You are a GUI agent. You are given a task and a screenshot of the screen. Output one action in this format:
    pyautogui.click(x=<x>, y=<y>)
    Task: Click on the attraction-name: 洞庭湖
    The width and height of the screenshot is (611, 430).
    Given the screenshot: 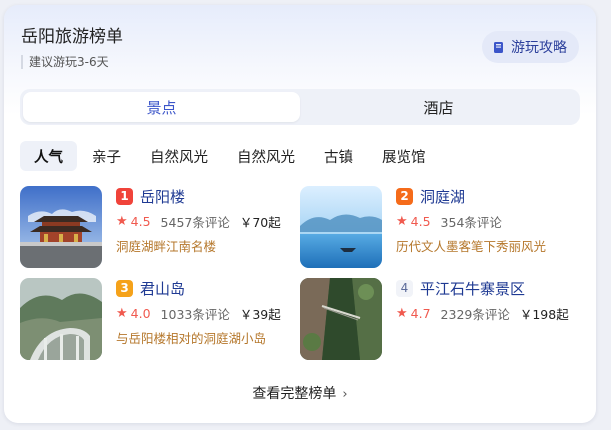 What is the action you would take?
    pyautogui.click(x=442, y=196)
    